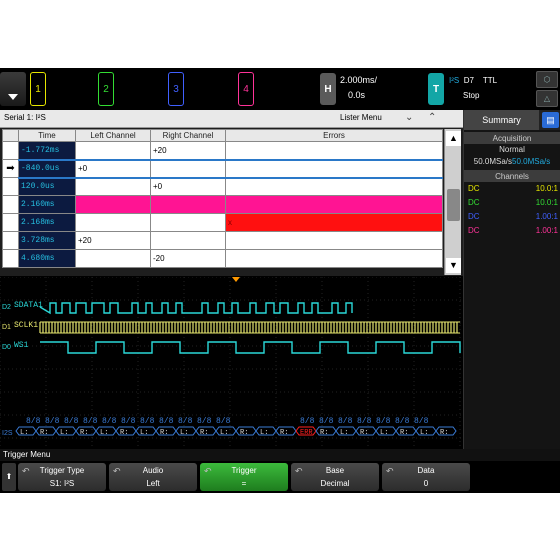 This screenshot has width=560, height=560. Describe the element at coordinates (453, 205) in the screenshot. I see `scroll-thumb` at that location.